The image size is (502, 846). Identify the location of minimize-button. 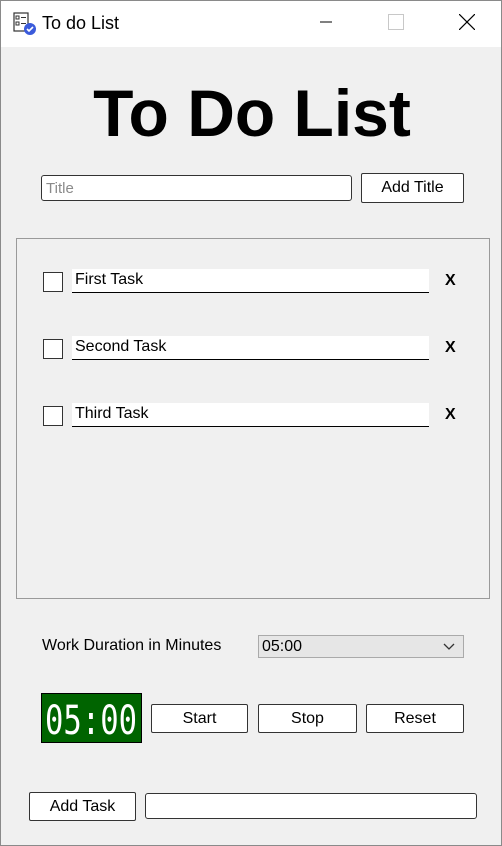
(326, 24).